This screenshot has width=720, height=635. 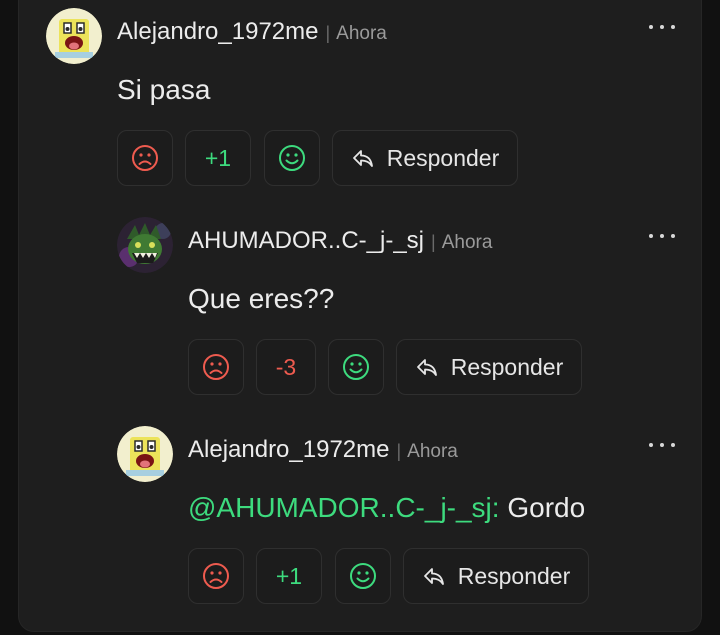 I want to click on comment-text: Si pasa, so click(x=163, y=90).